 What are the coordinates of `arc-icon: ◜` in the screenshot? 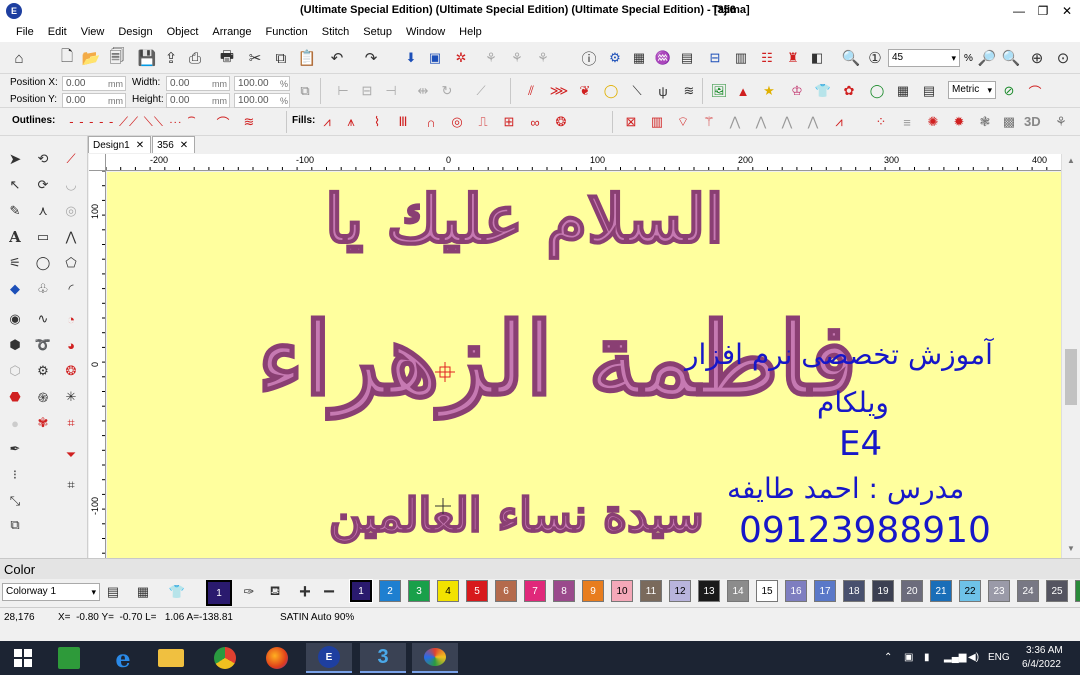 It's located at (71, 289).